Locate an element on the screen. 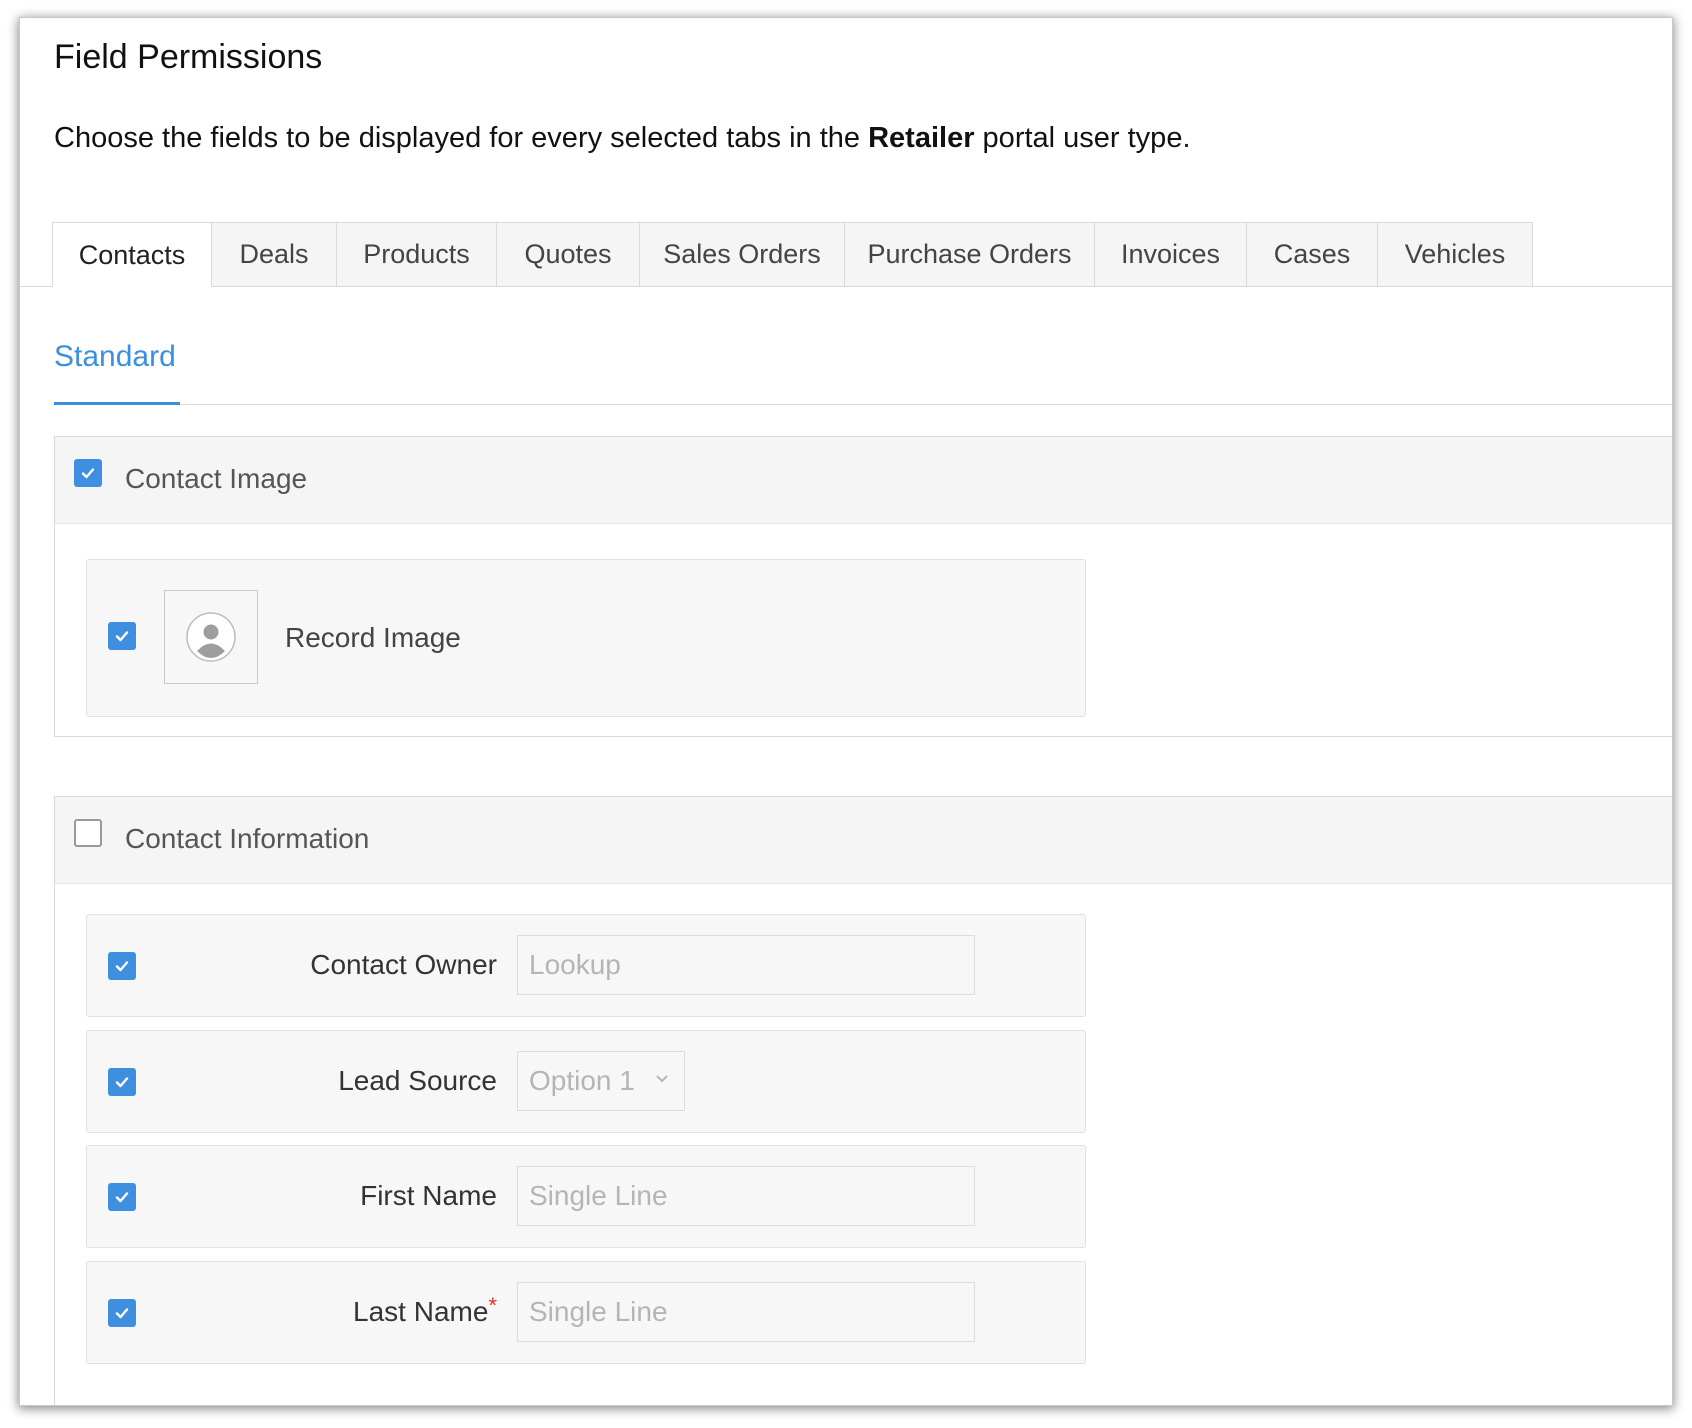  lead-source-preview-select: Option 1 is located at coordinates (601, 1081).